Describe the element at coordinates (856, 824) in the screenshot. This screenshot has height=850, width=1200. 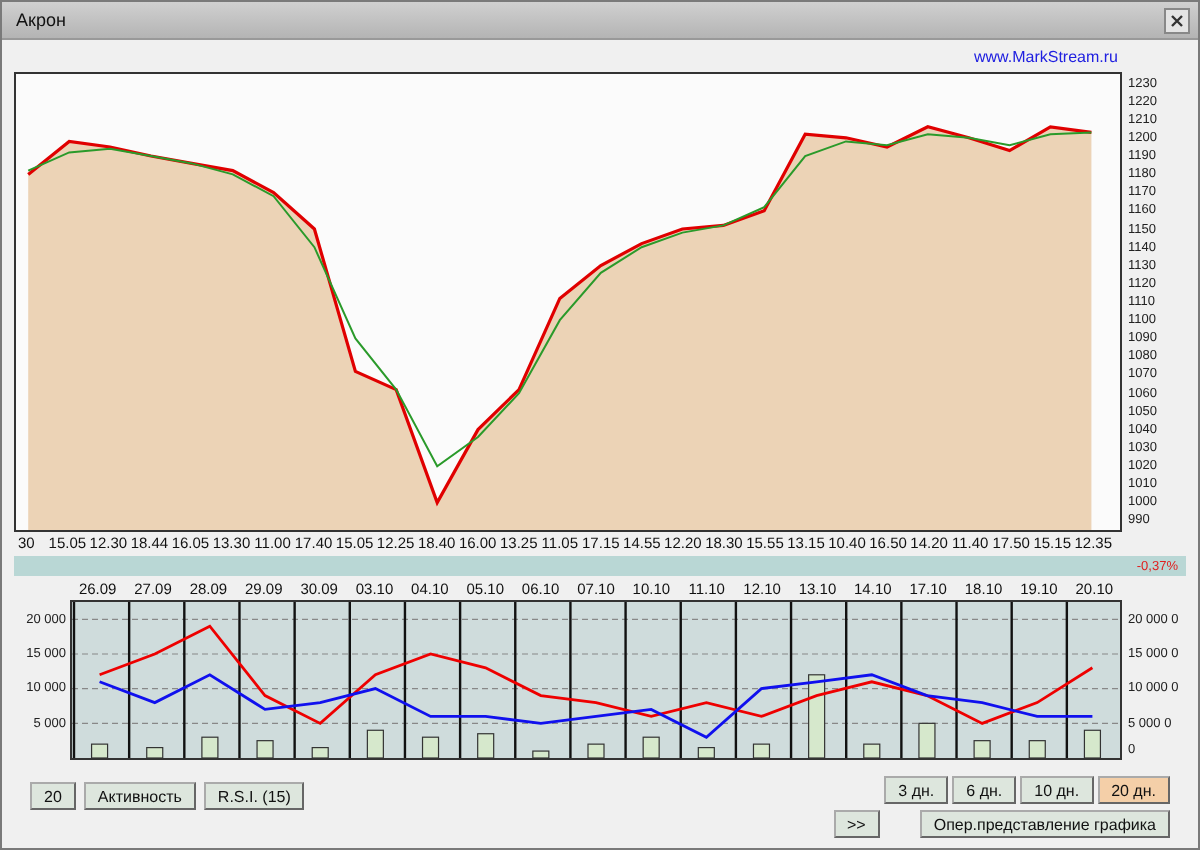
I see `scroll-button: >>` at that location.